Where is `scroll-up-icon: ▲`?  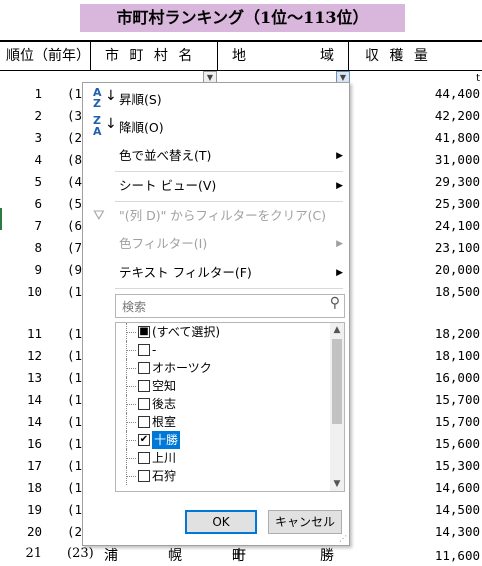 scroll-up-icon: ▲ is located at coordinates (337, 330).